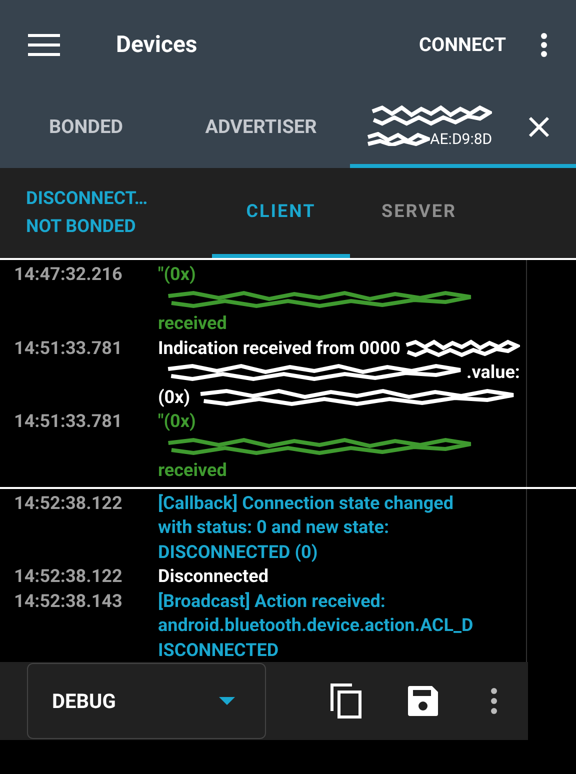 This screenshot has height=774, width=576. I want to click on log-message: android.bluetooth.device.action.ACL_D, so click(316, 626).